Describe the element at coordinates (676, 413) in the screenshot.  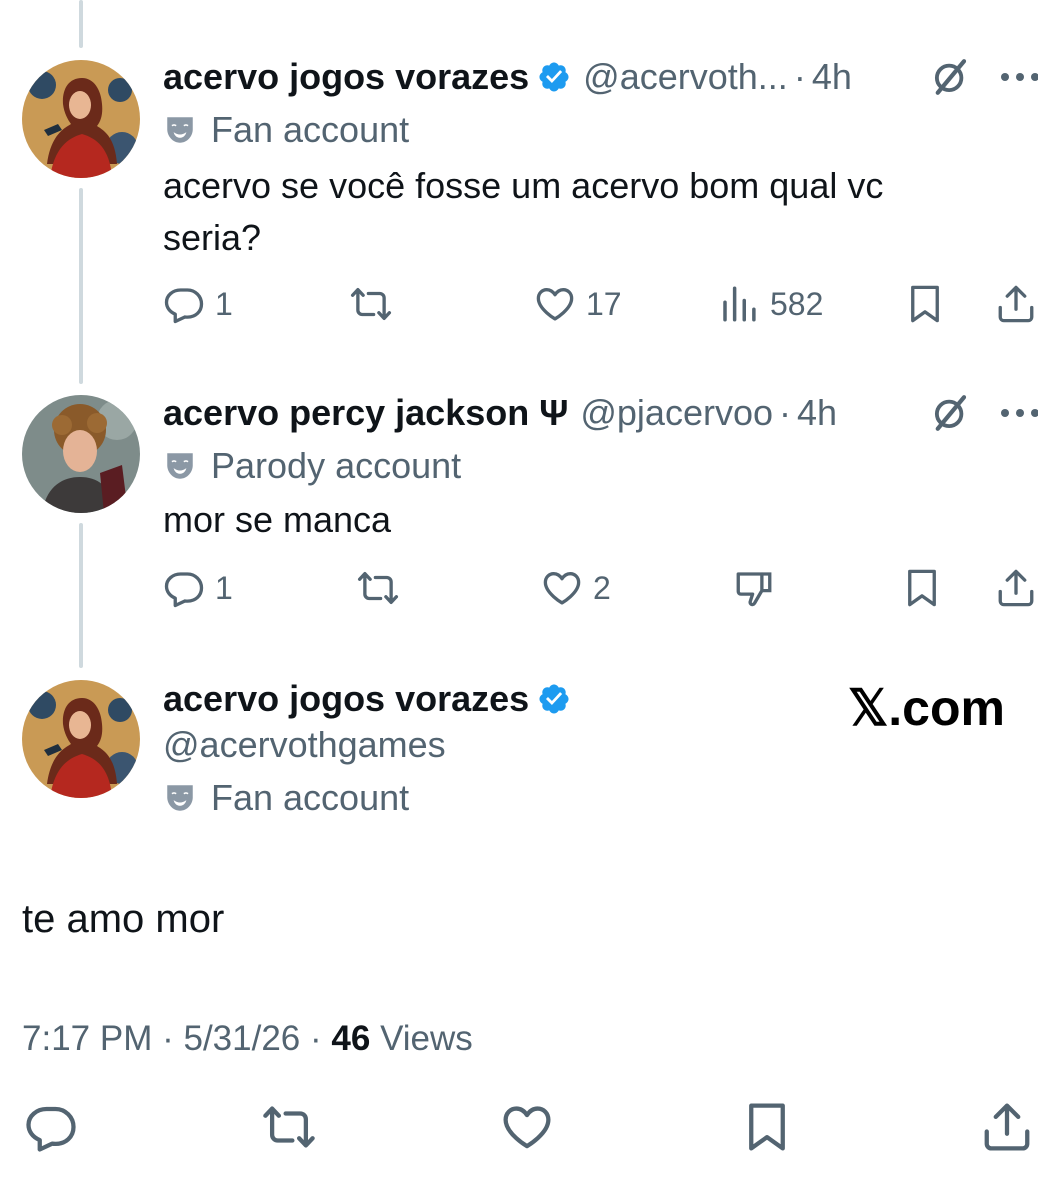
I see `username: @pjacervoo` at that location.